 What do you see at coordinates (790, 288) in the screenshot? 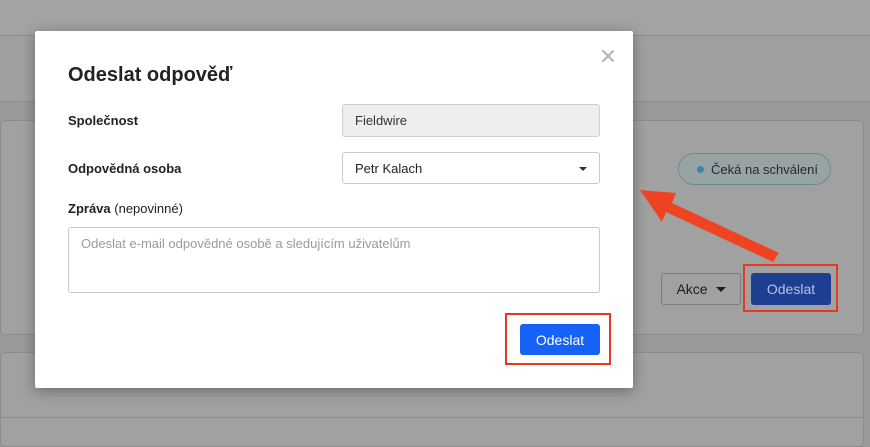
I see `highlight-box-page-send` at bounding box center [790, 288].